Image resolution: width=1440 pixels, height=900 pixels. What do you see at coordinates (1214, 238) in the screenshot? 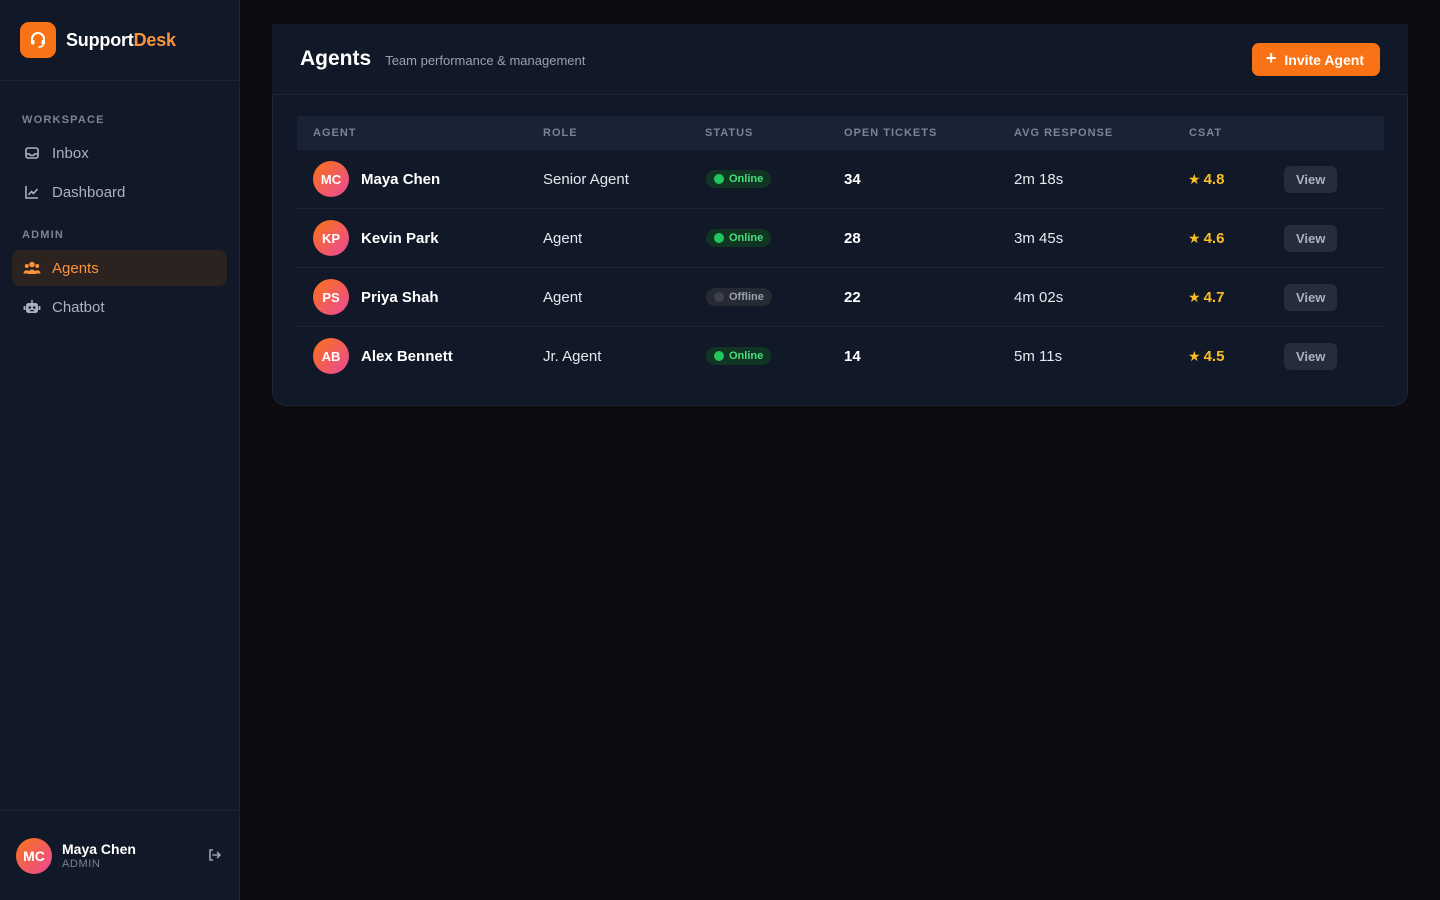
I see `csat-score: 4.6` at bounding box center [1214, 238].